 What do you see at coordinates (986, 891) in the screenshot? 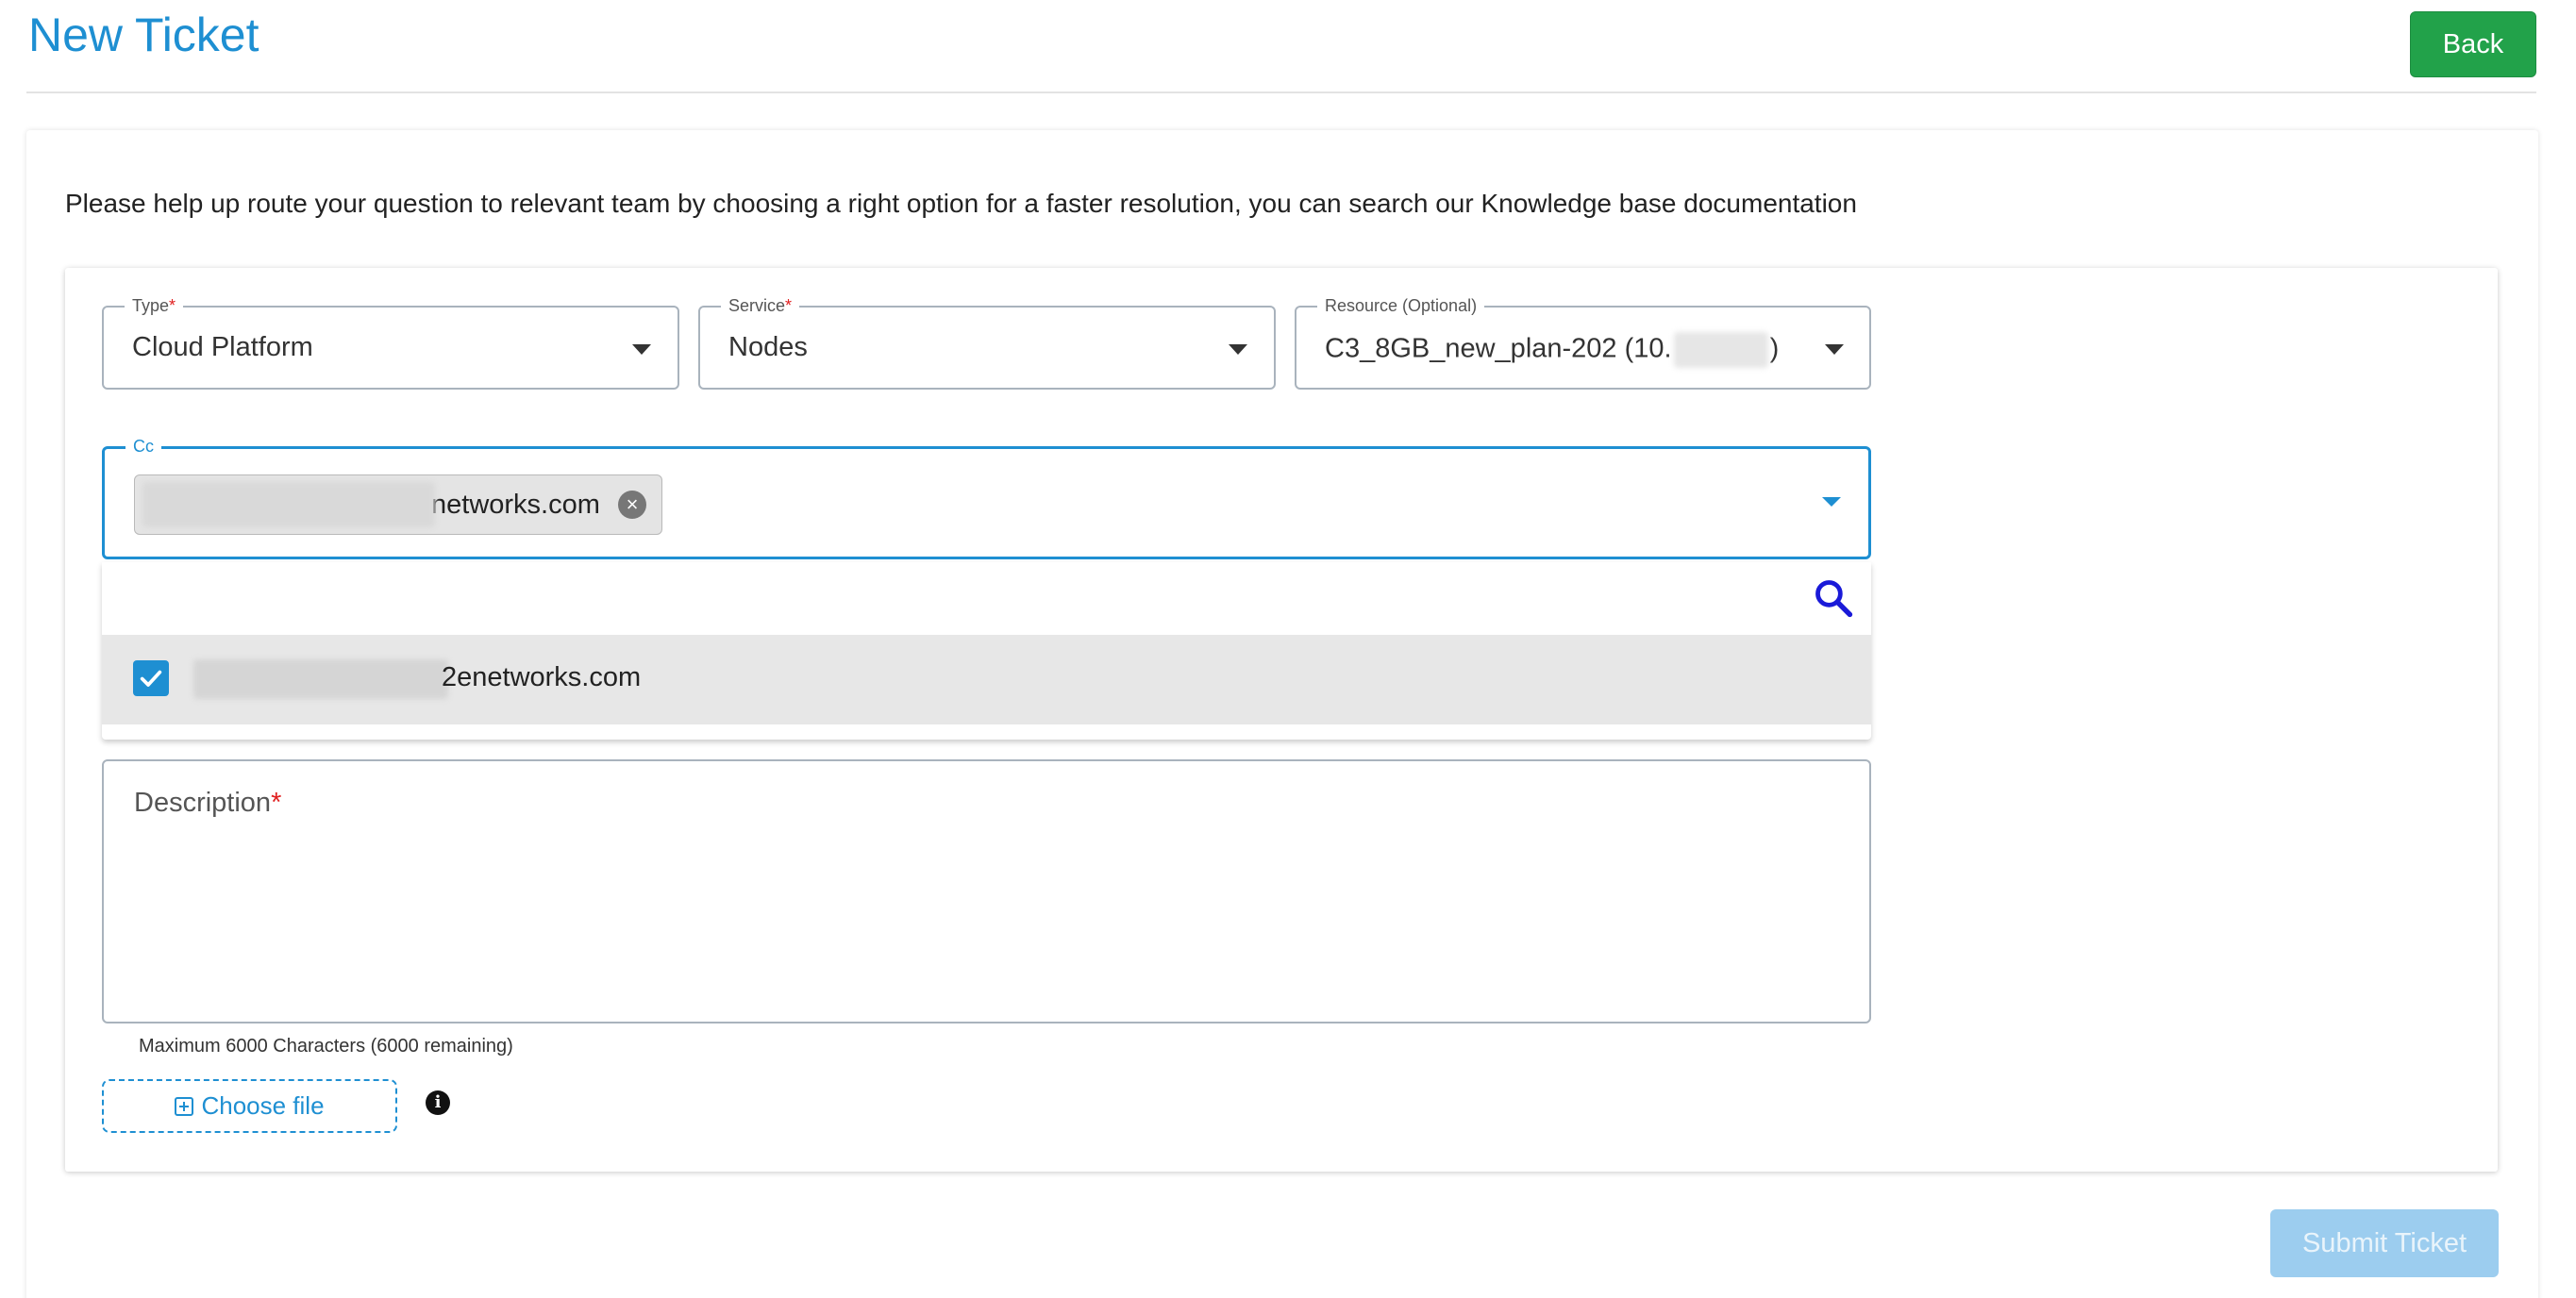
I see `description-textarea: Description*` at bounding box center [986, 891].